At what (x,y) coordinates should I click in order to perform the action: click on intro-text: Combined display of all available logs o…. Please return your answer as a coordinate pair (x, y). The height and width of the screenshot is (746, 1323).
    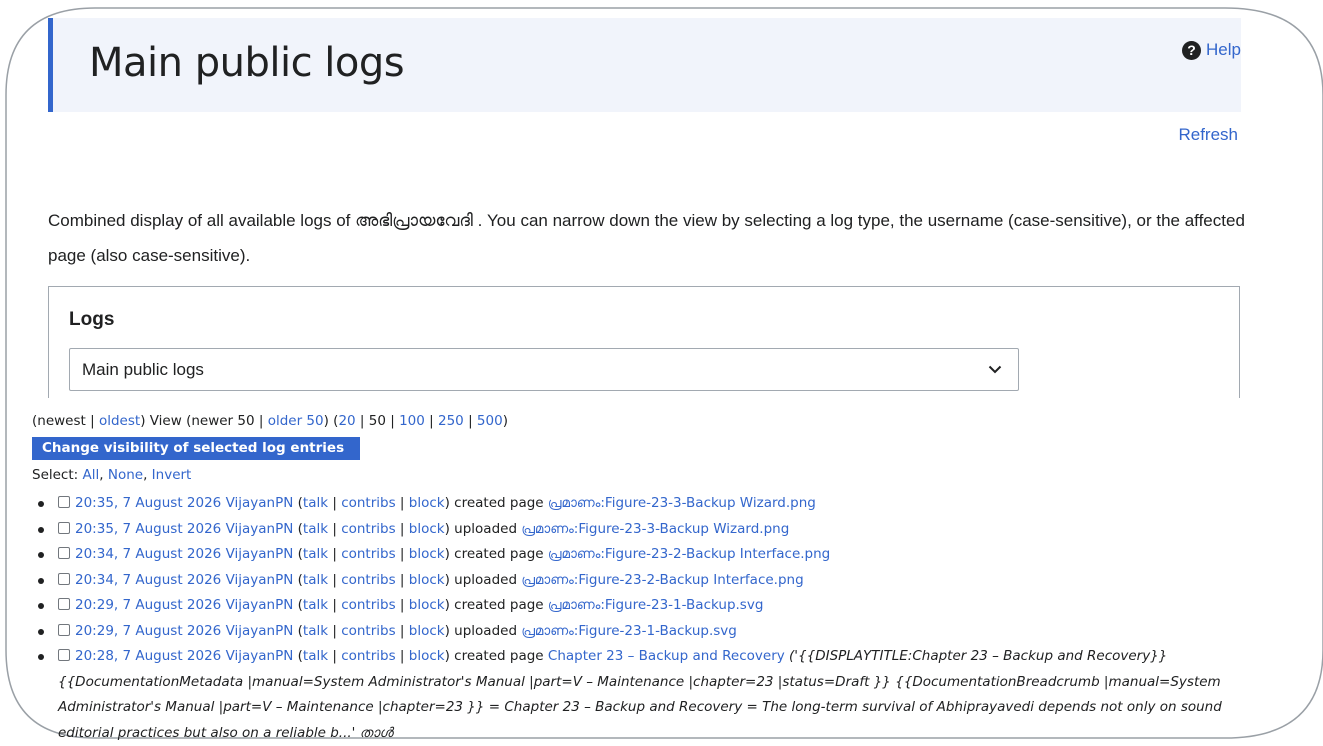
    Looking at the image, I should click on (648, 238).